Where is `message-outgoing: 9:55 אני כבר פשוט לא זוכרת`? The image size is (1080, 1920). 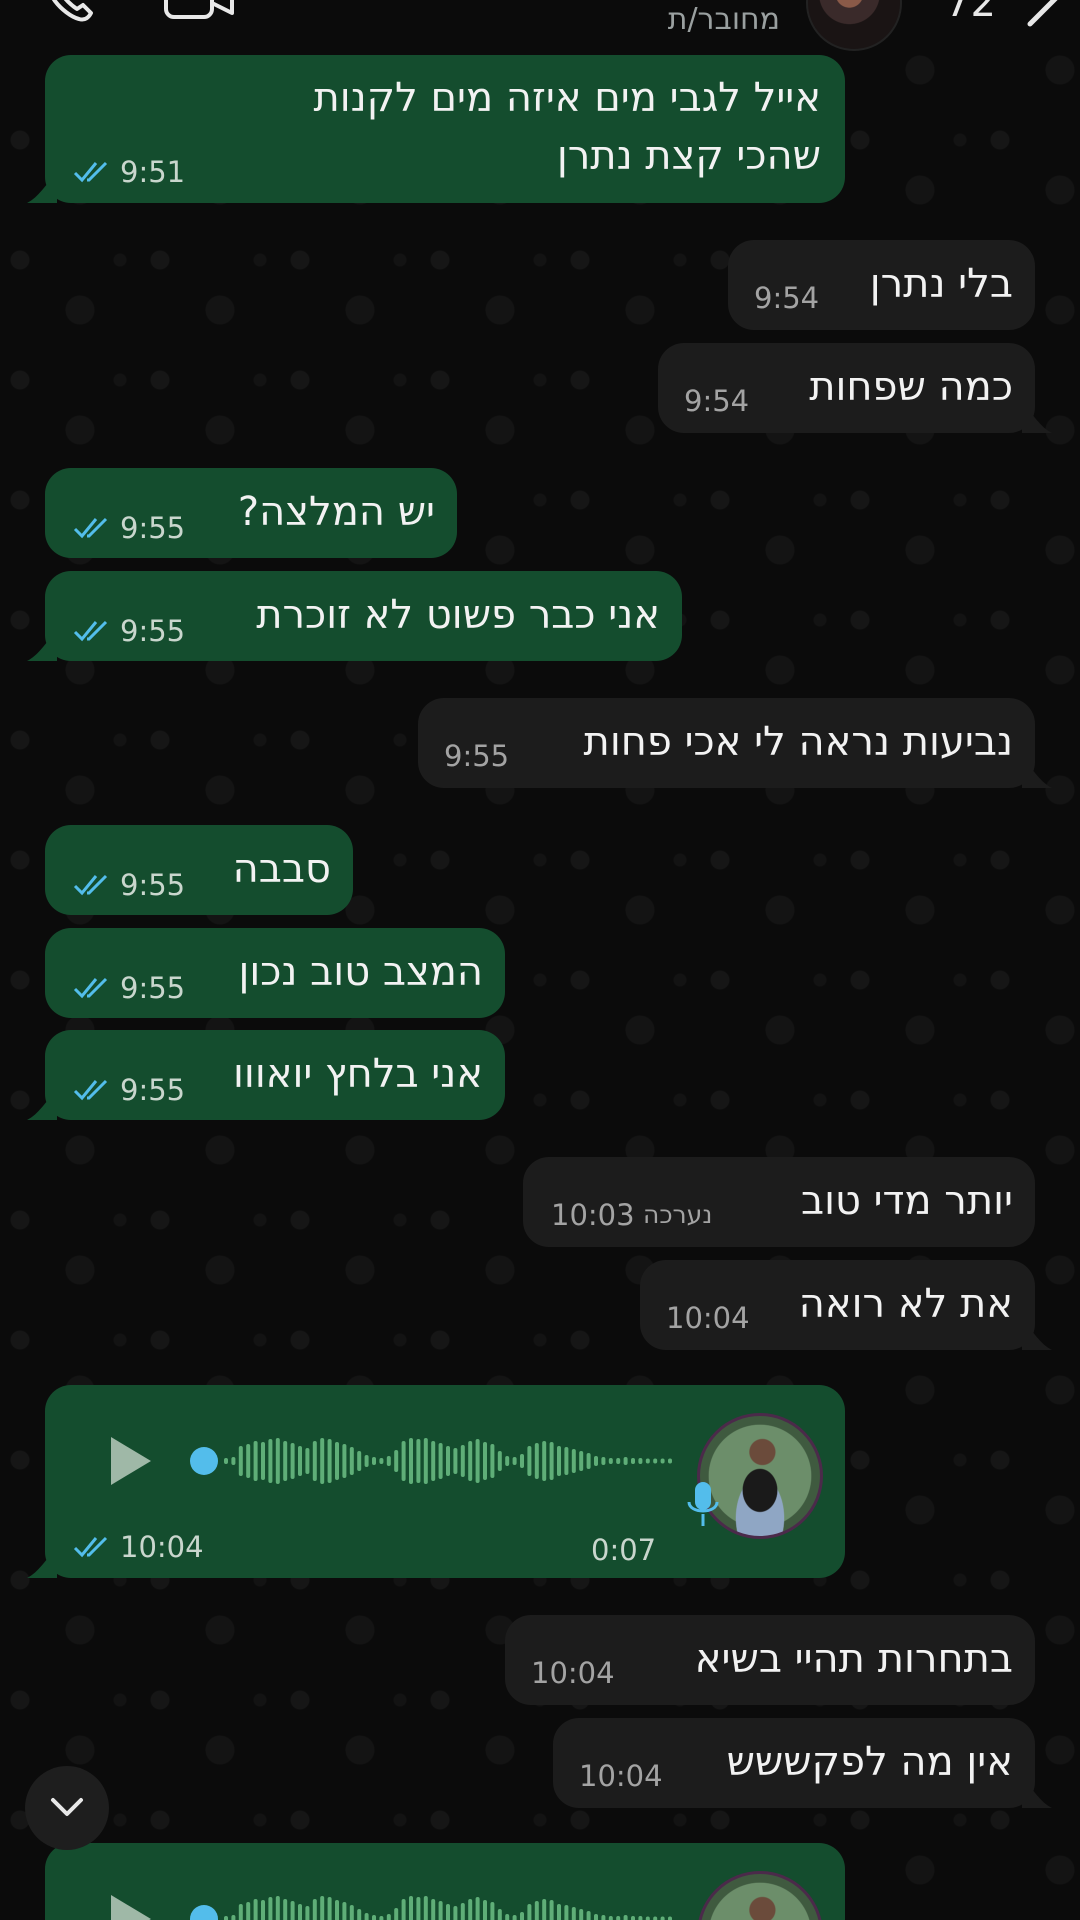 message-outgoing: 9:55 אני כבר פשוט לא זוכרת is located at coordinates (354, 616).